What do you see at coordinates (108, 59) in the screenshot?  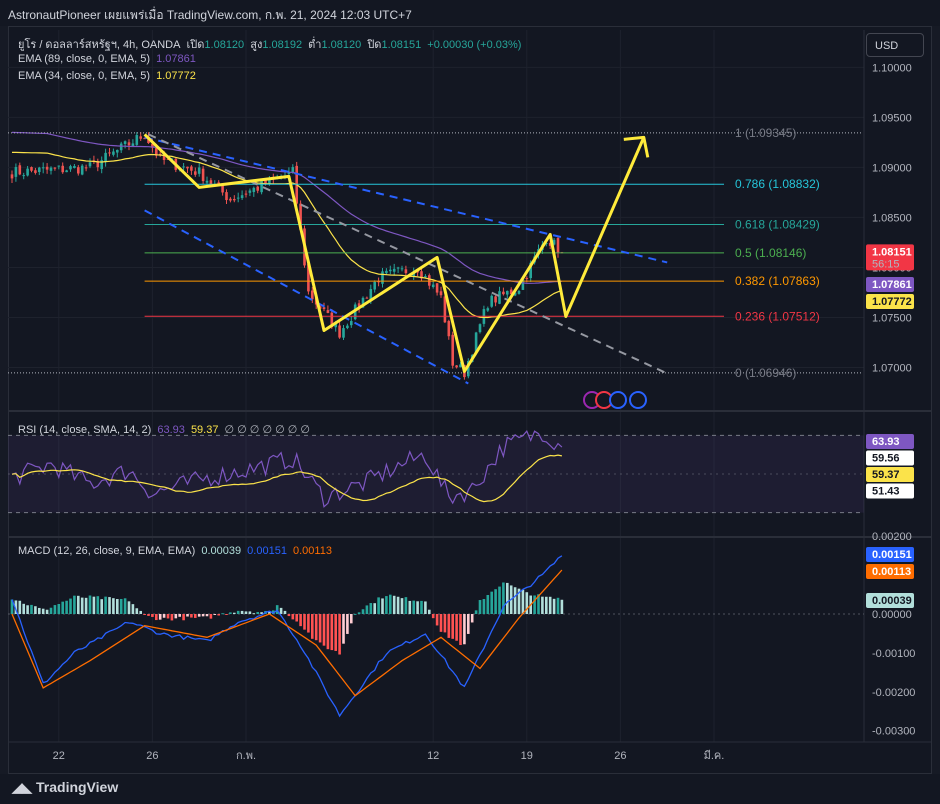 I see `ema89-legend: EMA (89, close, 0, EMA, 5) 1.07861` at bounding box center [108, 59].